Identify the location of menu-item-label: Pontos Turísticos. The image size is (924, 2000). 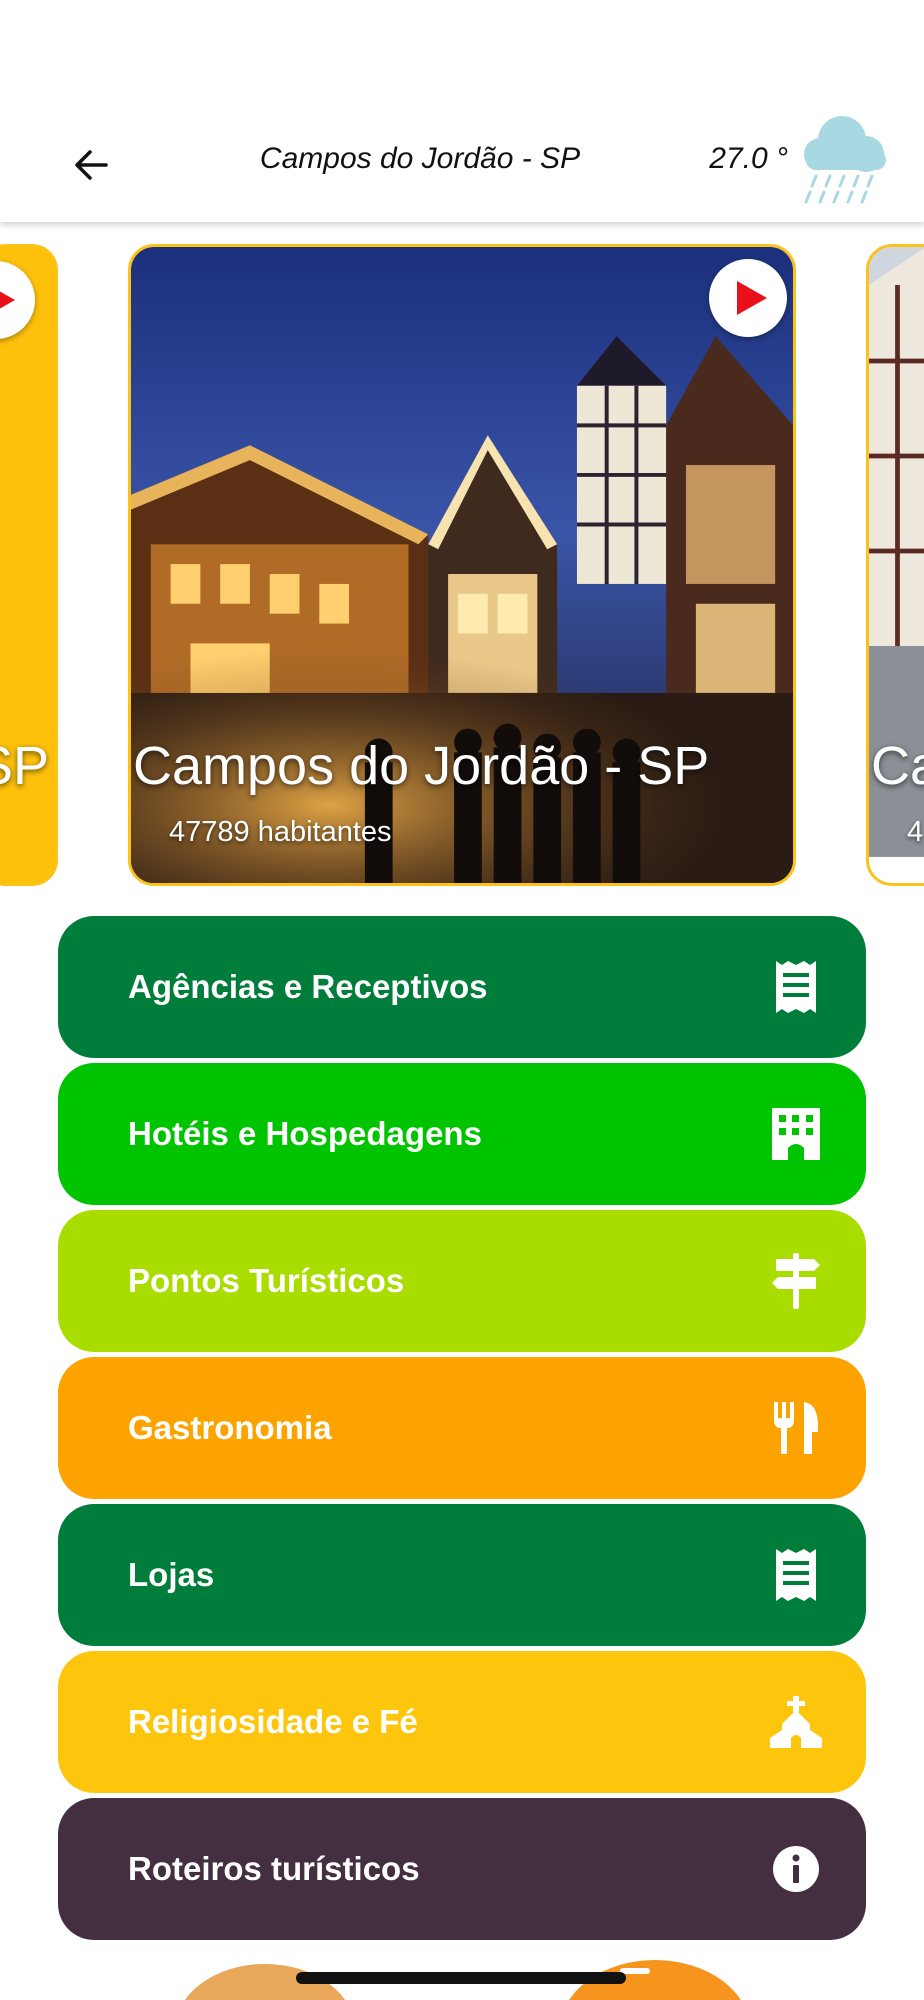
(266, 1280).